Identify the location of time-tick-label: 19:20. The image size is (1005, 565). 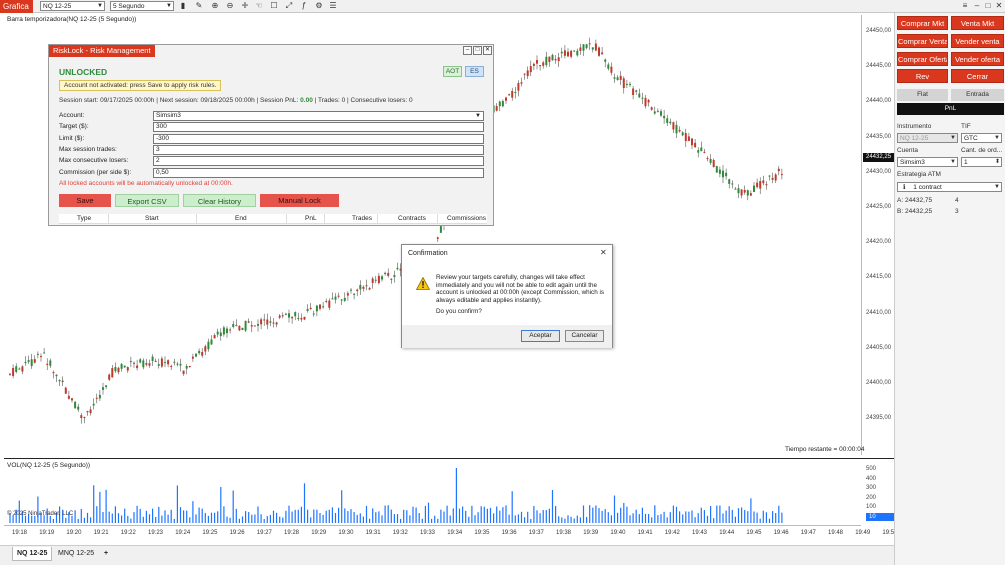
(74, 533).